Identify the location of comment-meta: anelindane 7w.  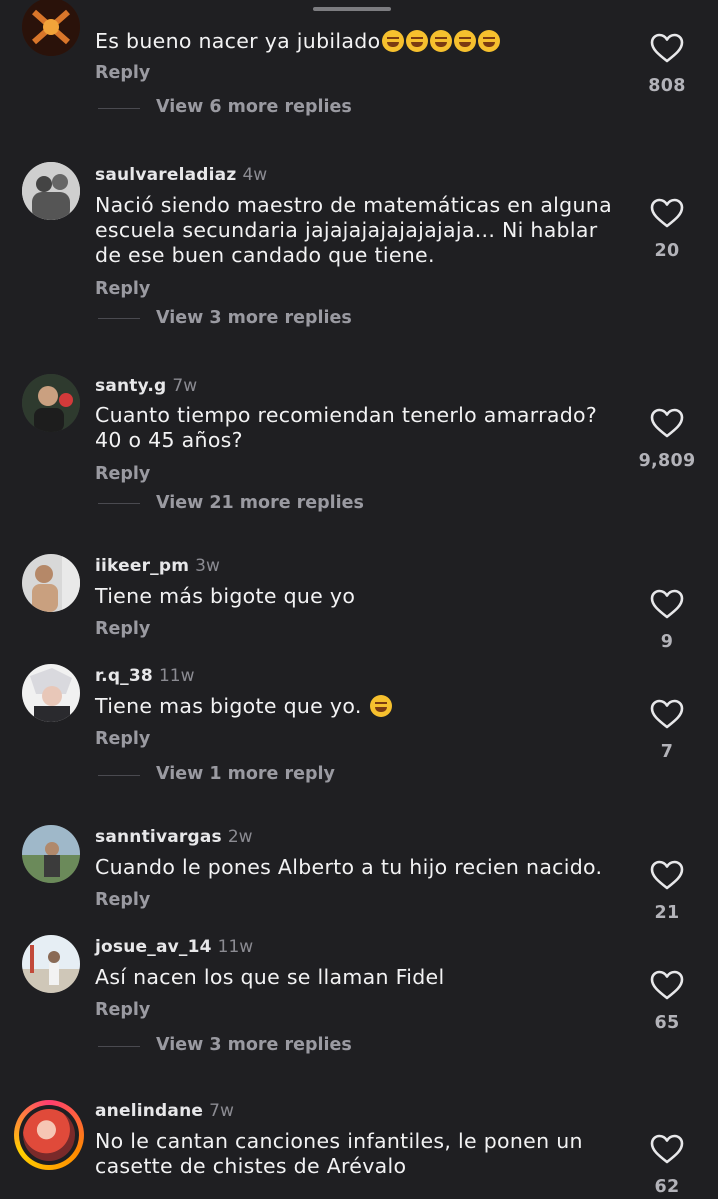
(164, 1111).